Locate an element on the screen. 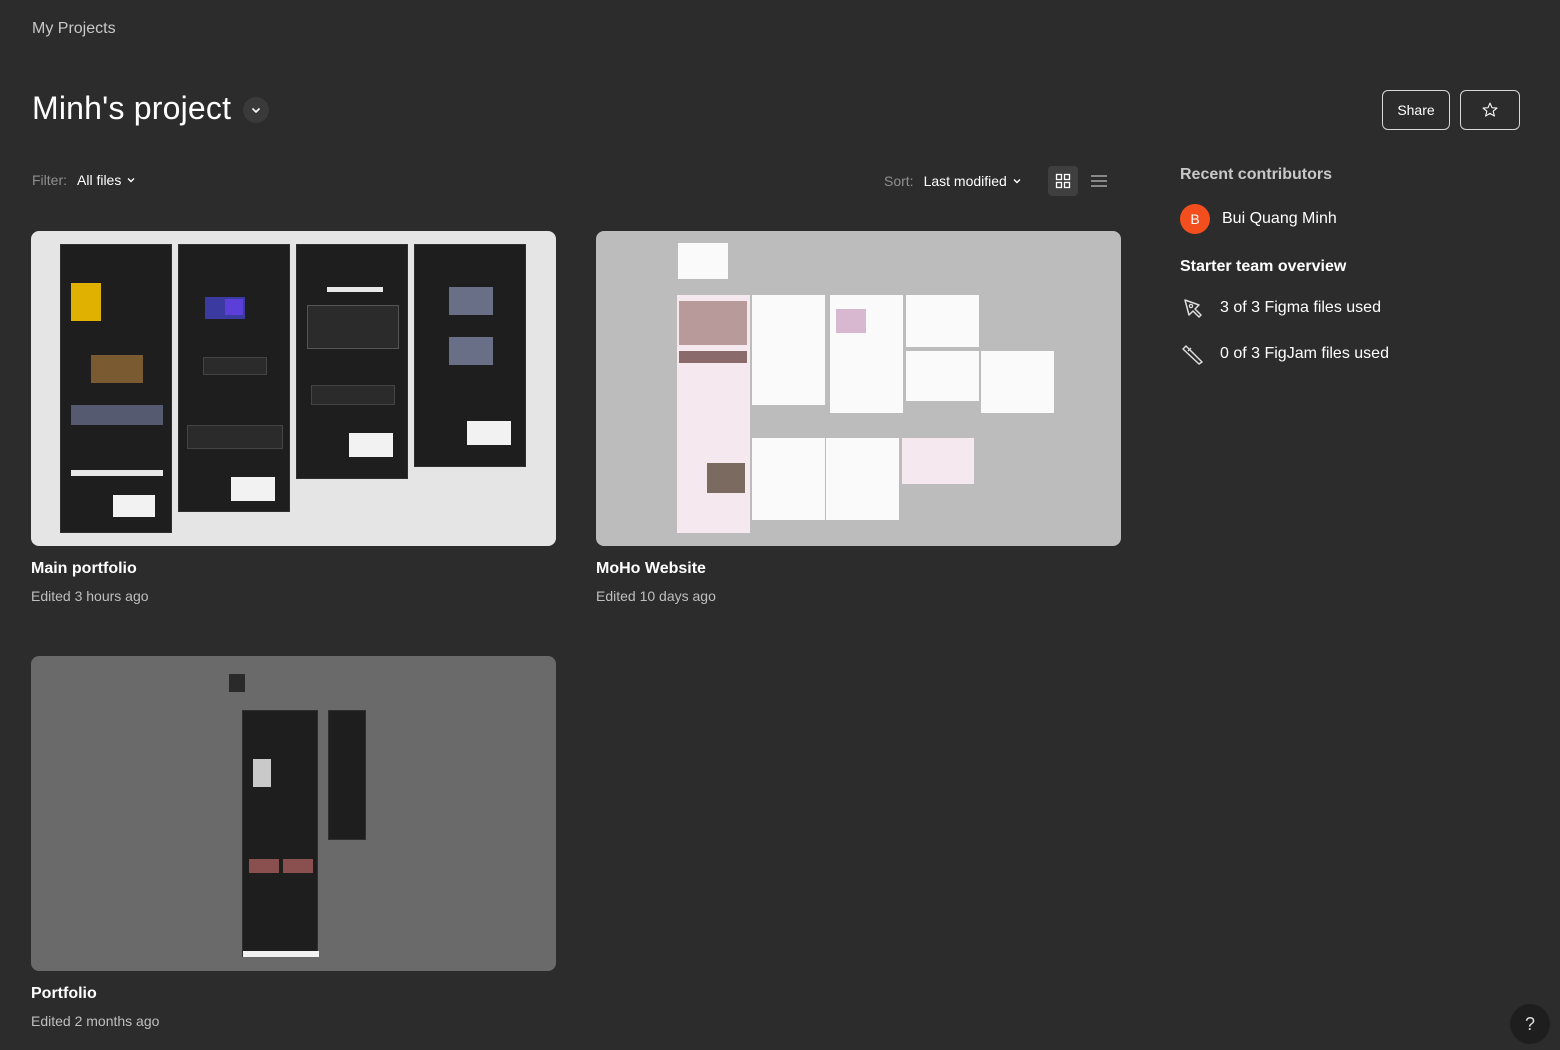 Image resolution: width=1560 pixels, height=1050 pixels. recent-contributors-heading: Recent contributors is located at coordinates (1256, 174).